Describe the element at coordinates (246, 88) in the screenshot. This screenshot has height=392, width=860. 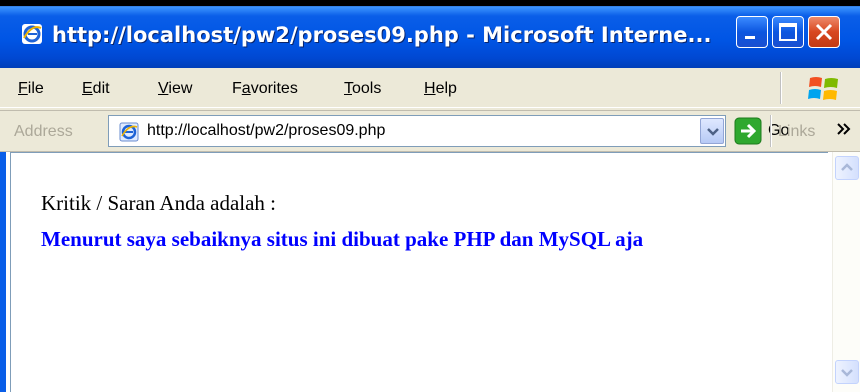
I see `menu-favorites-accel: a` at that location.